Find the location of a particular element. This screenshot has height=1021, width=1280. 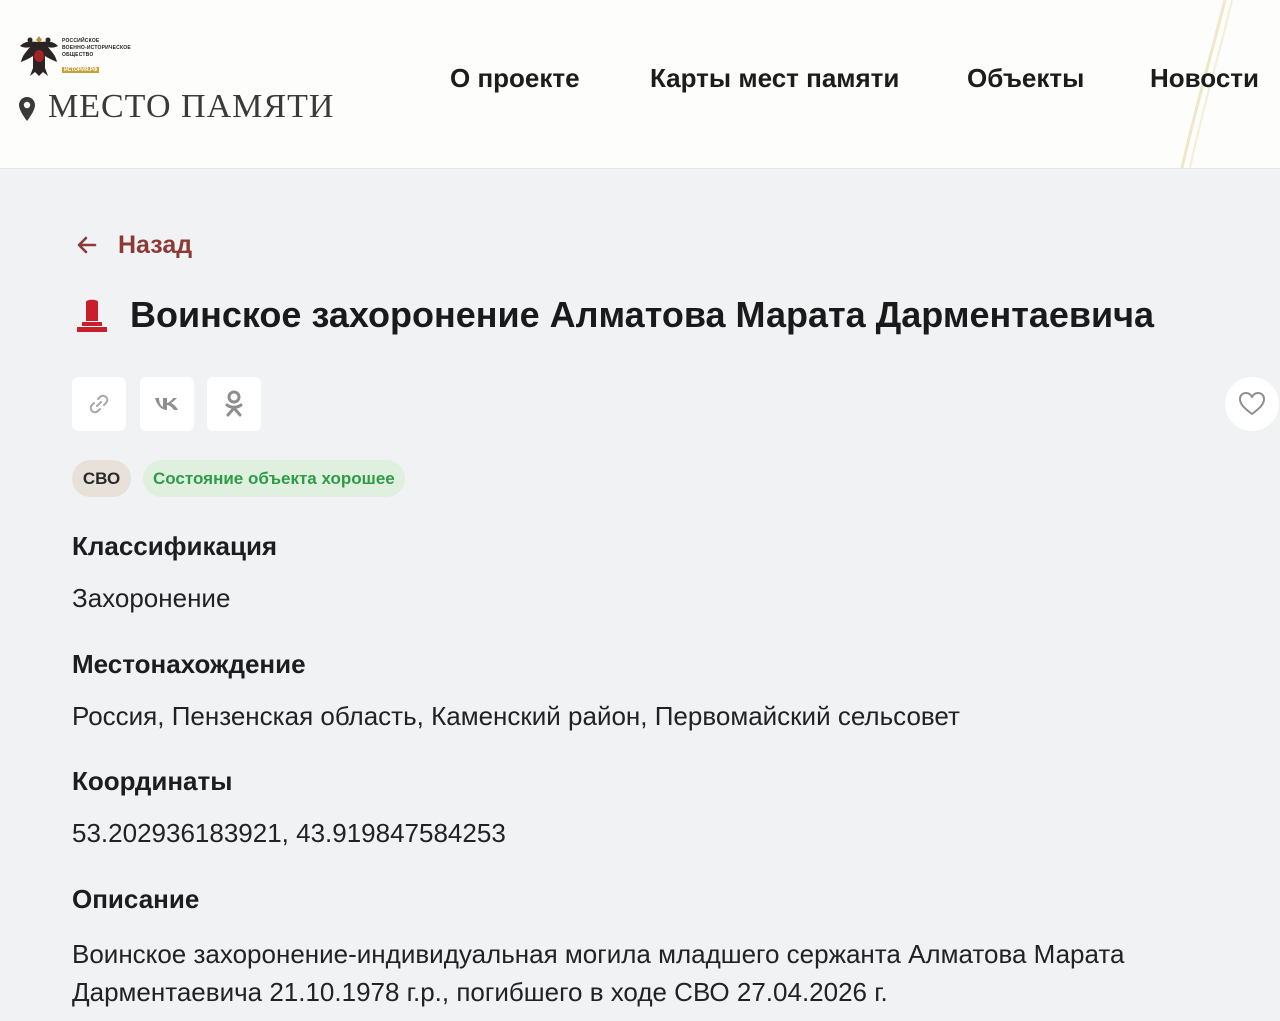

org-name-line: ВОЕННО-ИСТОРИЧЕСКОЕ is located at coordinates (96, 48).